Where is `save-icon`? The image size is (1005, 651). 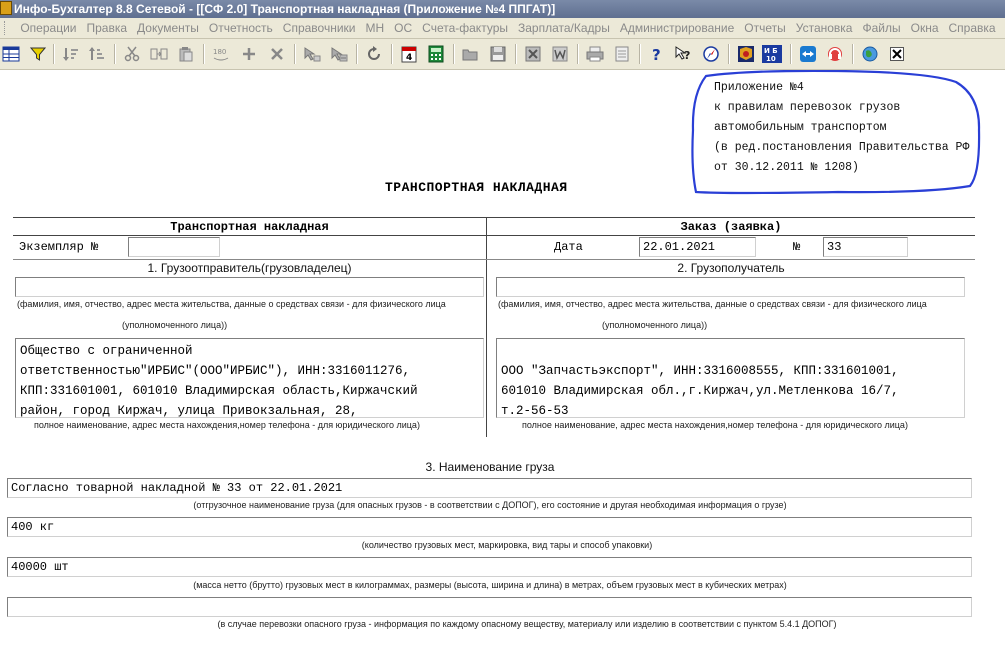 save-icon is located at coordinates (498, 54).